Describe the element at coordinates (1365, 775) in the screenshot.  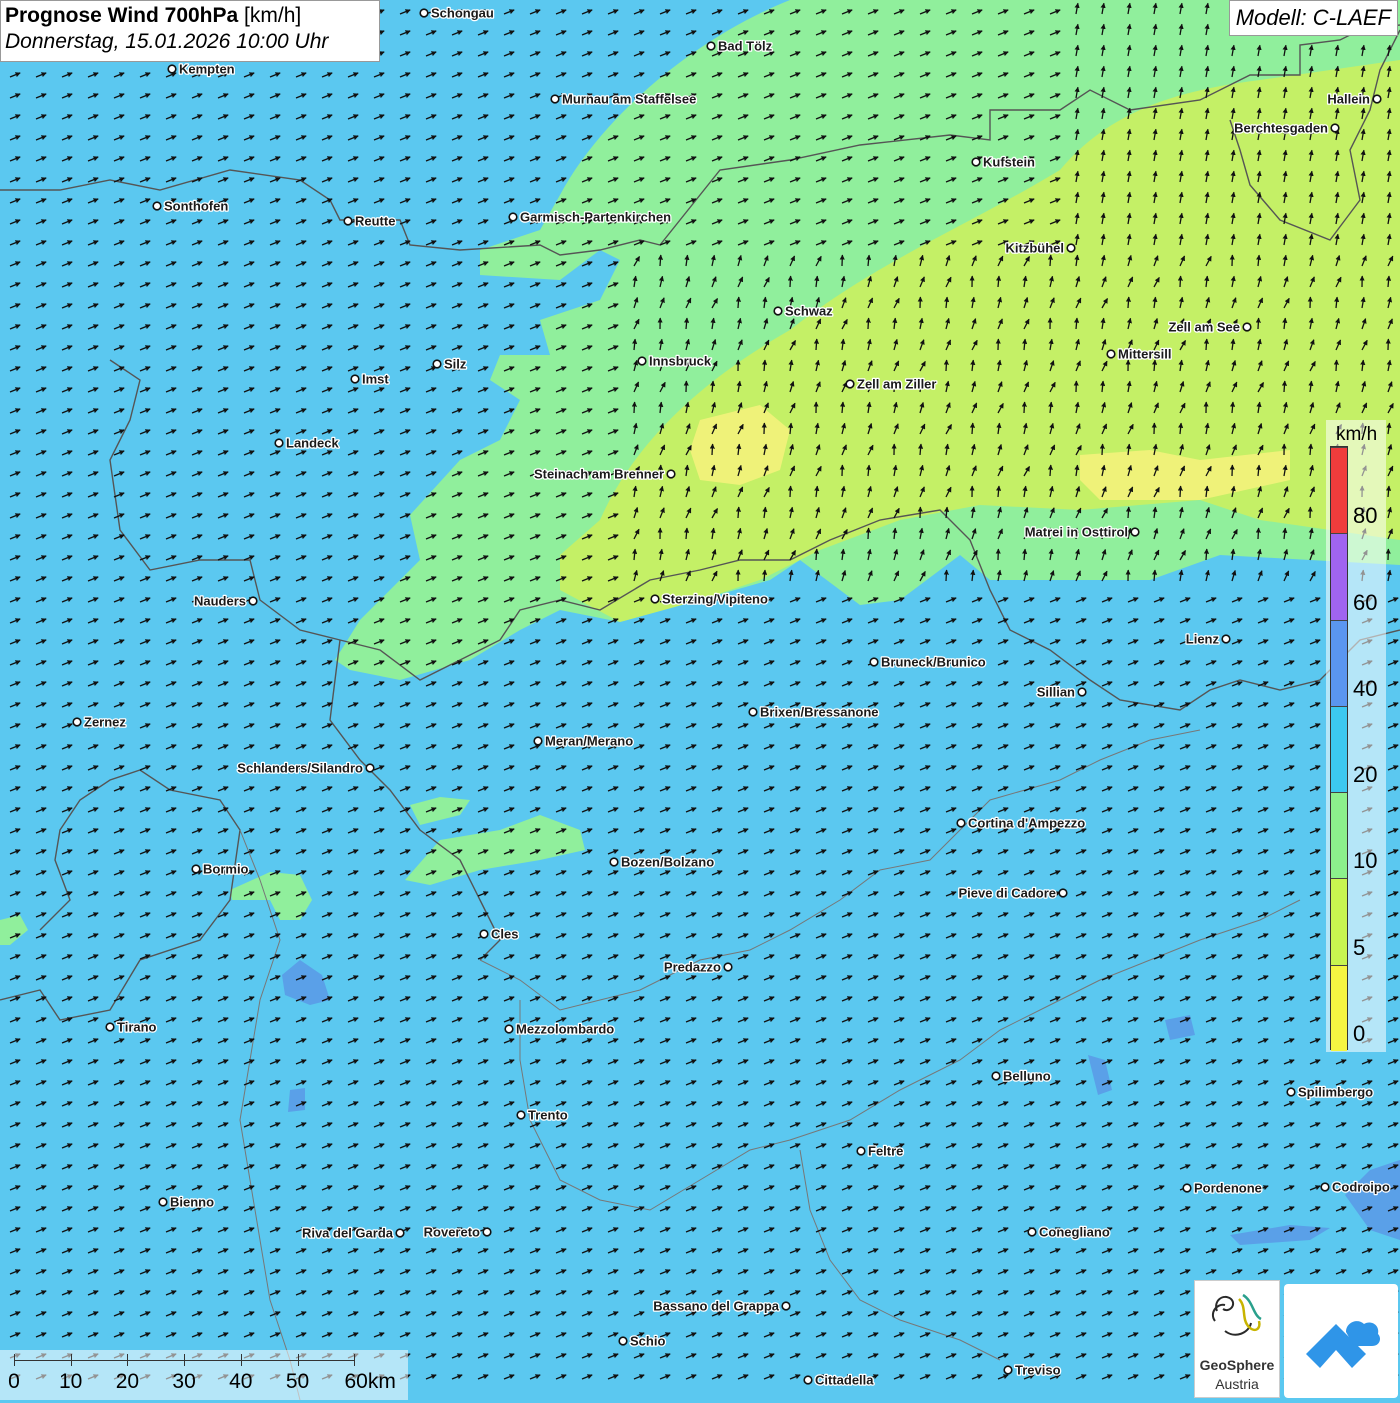
I see `legend-label: 20` at that location.